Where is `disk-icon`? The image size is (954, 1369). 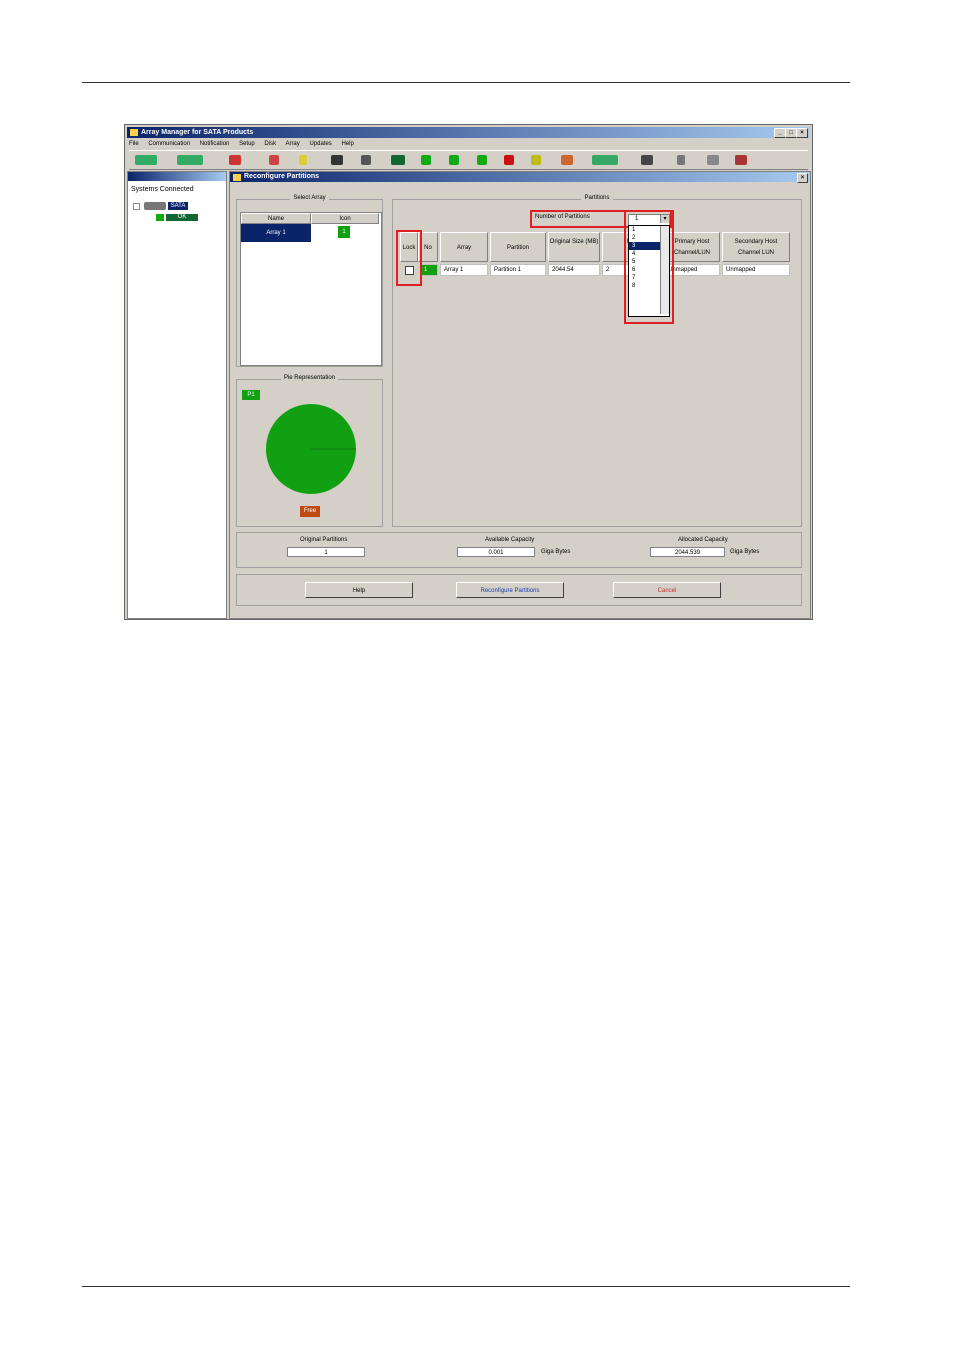
disk-icon is located at coordinates (398, 160).